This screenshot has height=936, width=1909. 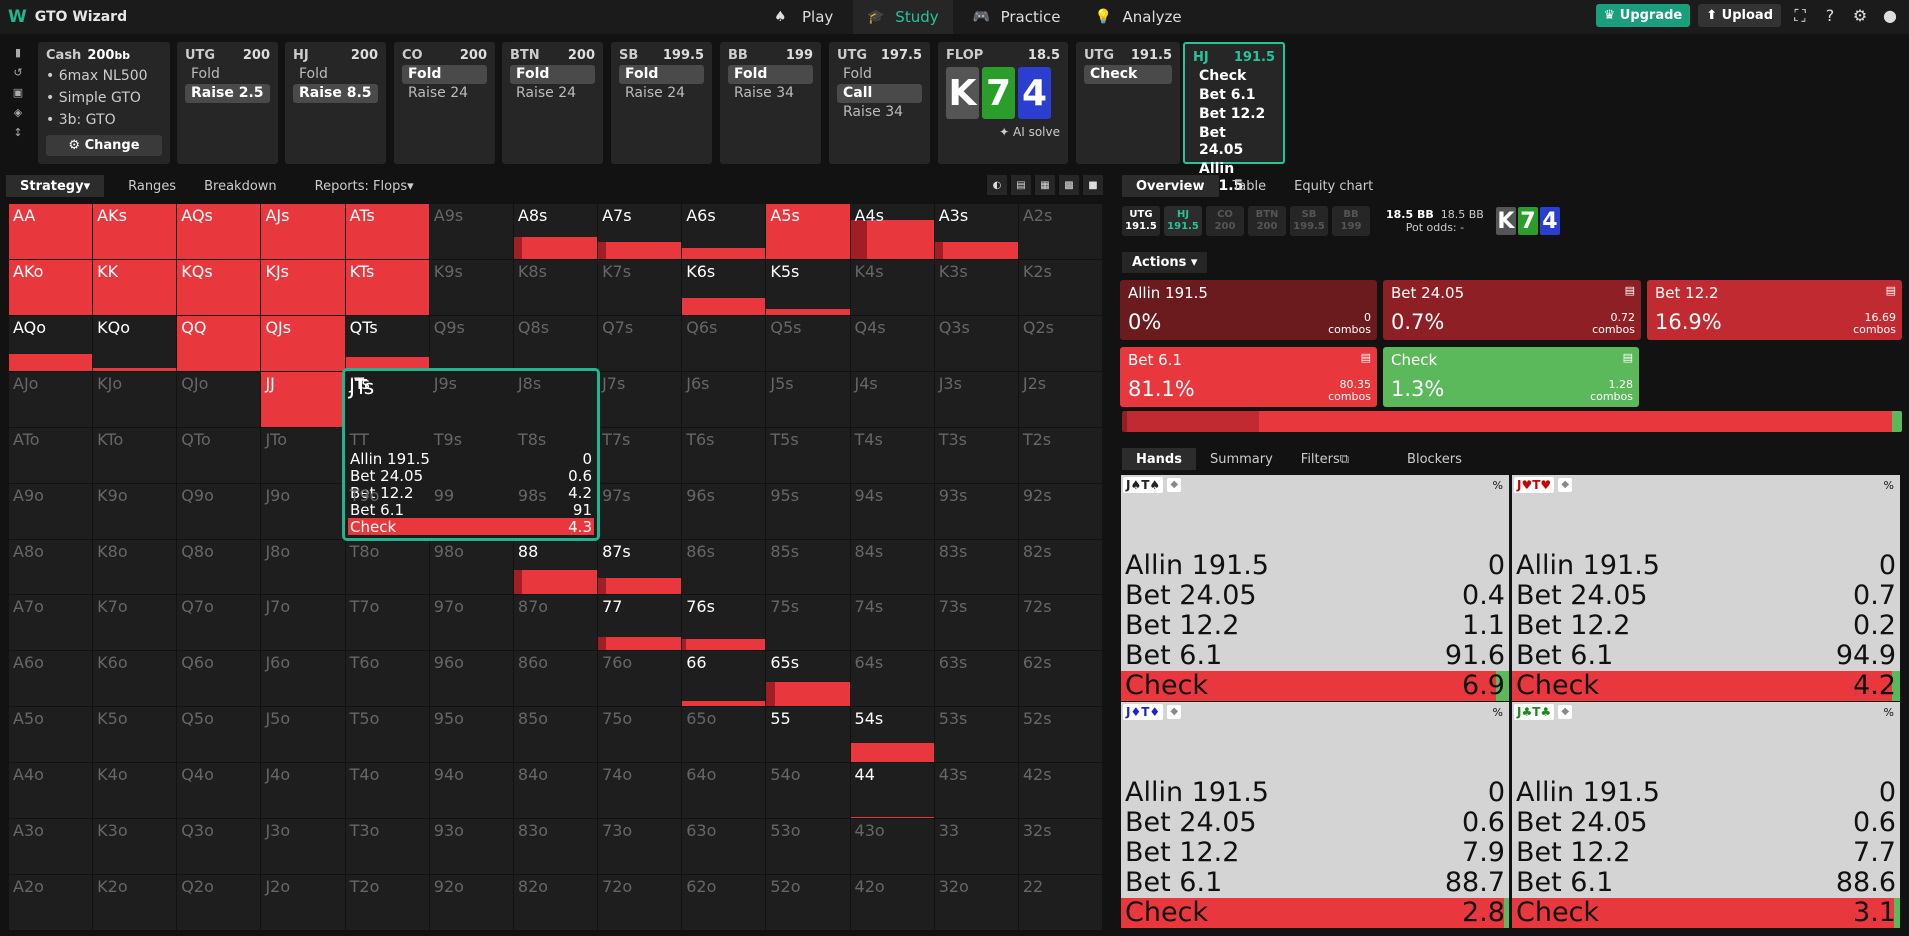 What do you see at coordinates (135, 511) in the screenshot?
I see `hand-cell: K9o` at bounding box center [135, 511].